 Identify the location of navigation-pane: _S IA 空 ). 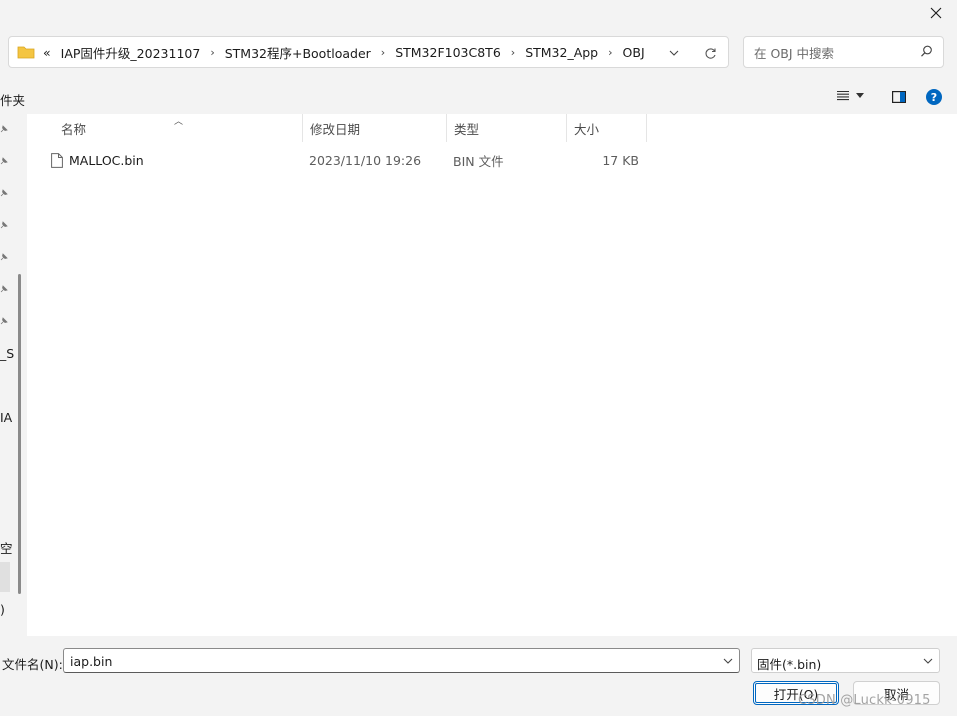
(13, 375).